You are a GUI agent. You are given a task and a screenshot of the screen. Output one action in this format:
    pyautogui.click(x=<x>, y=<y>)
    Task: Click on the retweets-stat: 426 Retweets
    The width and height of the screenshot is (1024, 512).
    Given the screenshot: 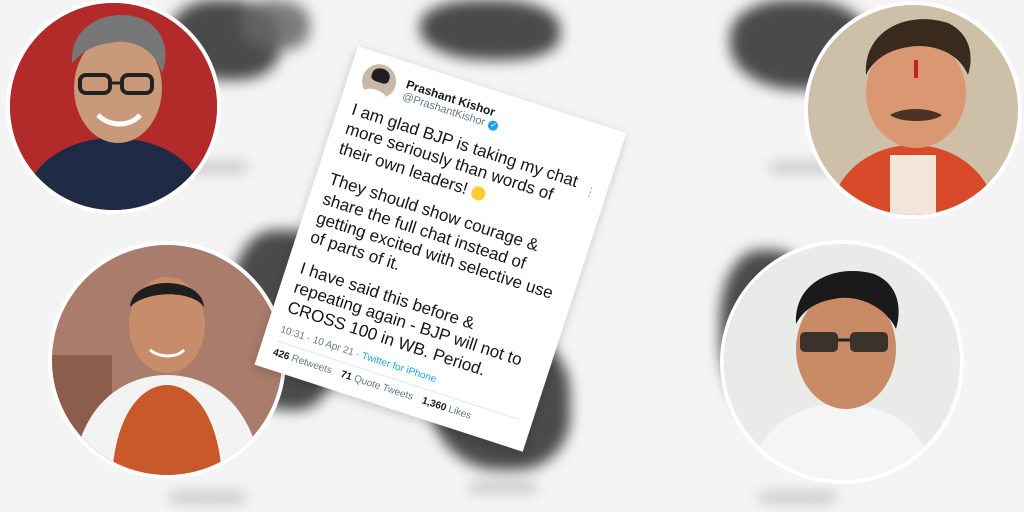 What is the action you would take?
    pyautogui.click(x=303, y=361)
    